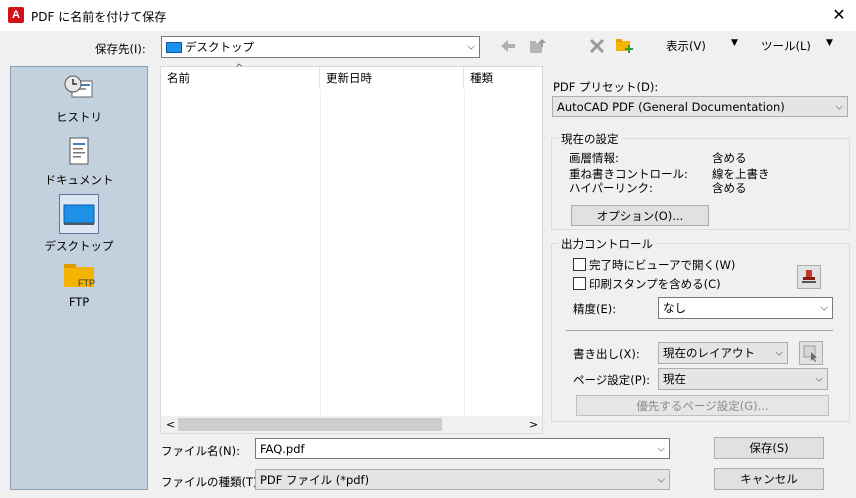 This screenshot has height=498, width=856. I want to click on save-in-label: 保存先(I):, so click(120, 49).